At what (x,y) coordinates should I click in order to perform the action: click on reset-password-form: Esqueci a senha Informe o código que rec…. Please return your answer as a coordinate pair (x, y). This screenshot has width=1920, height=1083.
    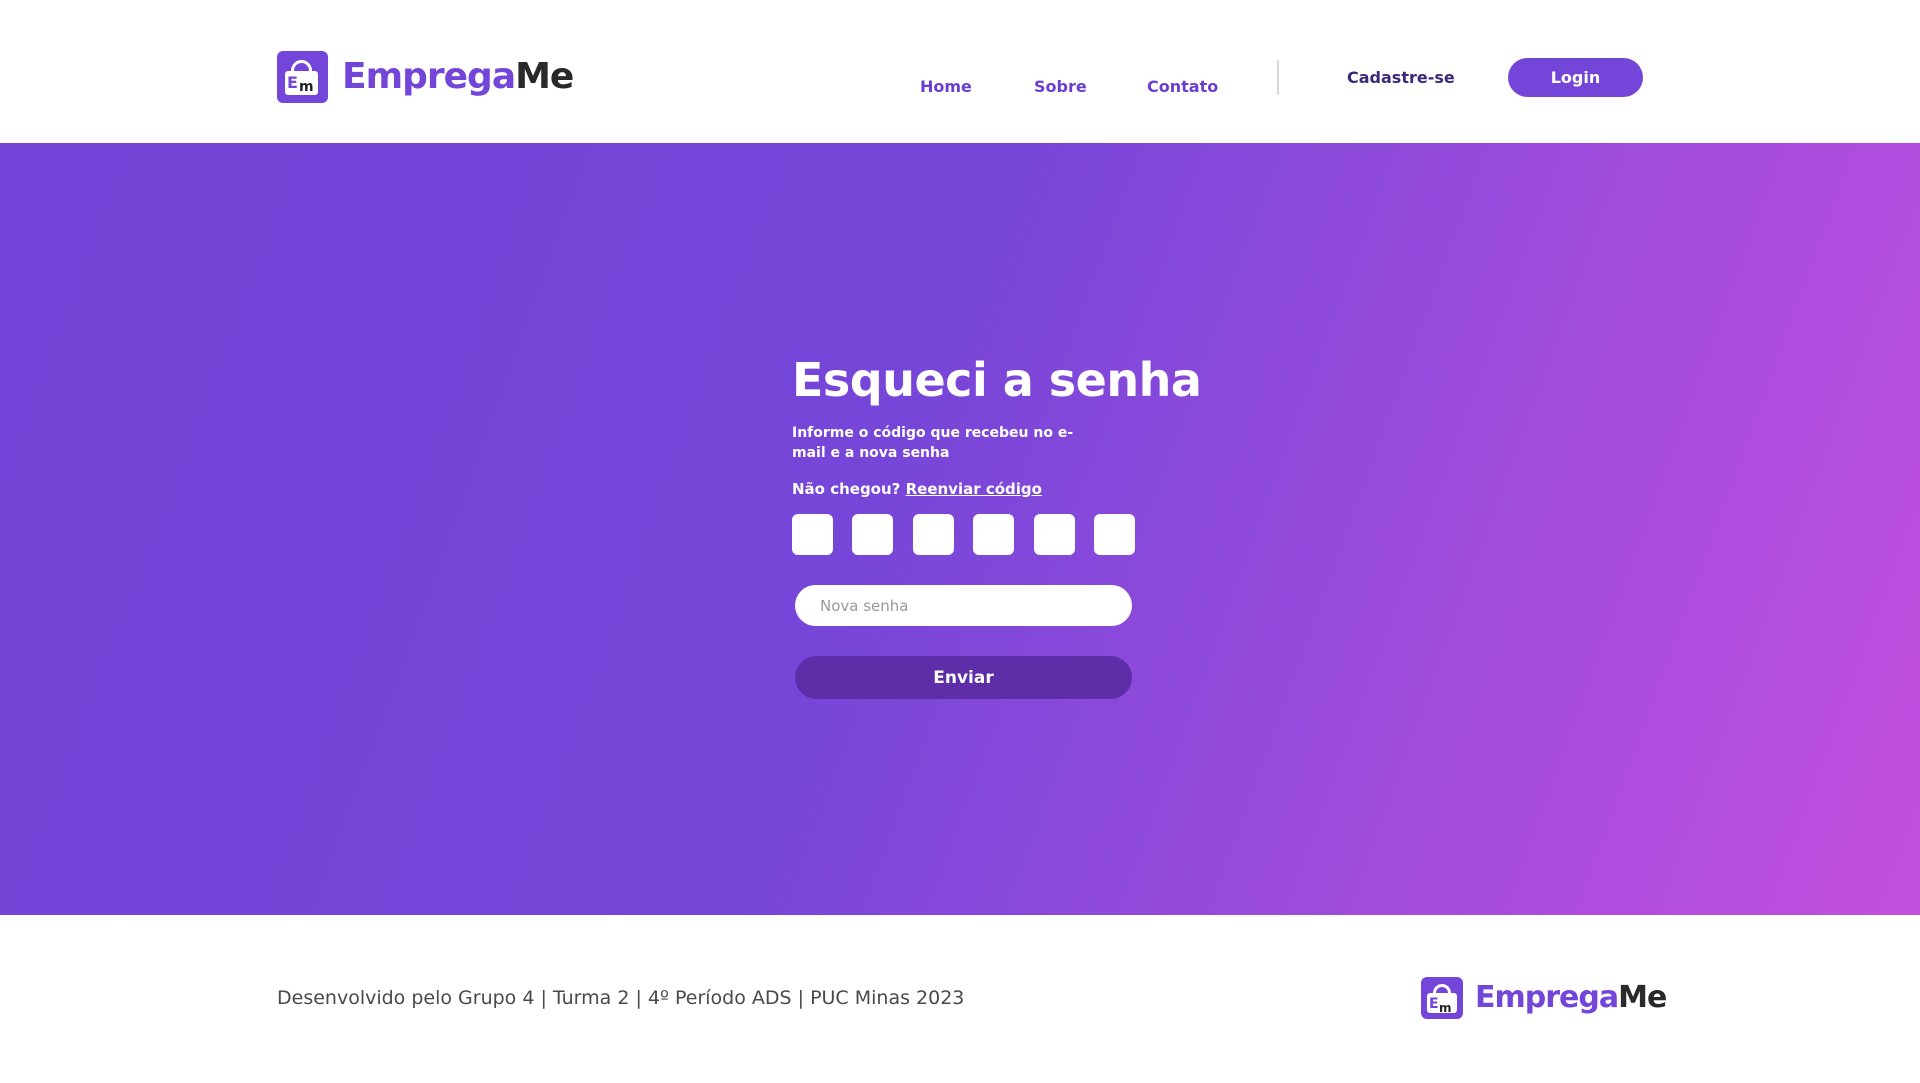
    Looking at the image, I should click on (997, 525).